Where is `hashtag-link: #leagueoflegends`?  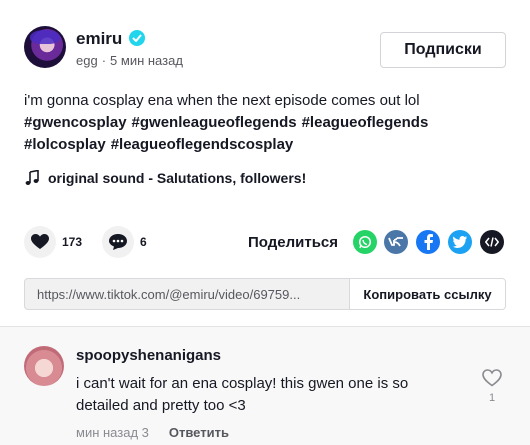
hashtag-link: #leagueoflegends is located at coordinates (365, 122).